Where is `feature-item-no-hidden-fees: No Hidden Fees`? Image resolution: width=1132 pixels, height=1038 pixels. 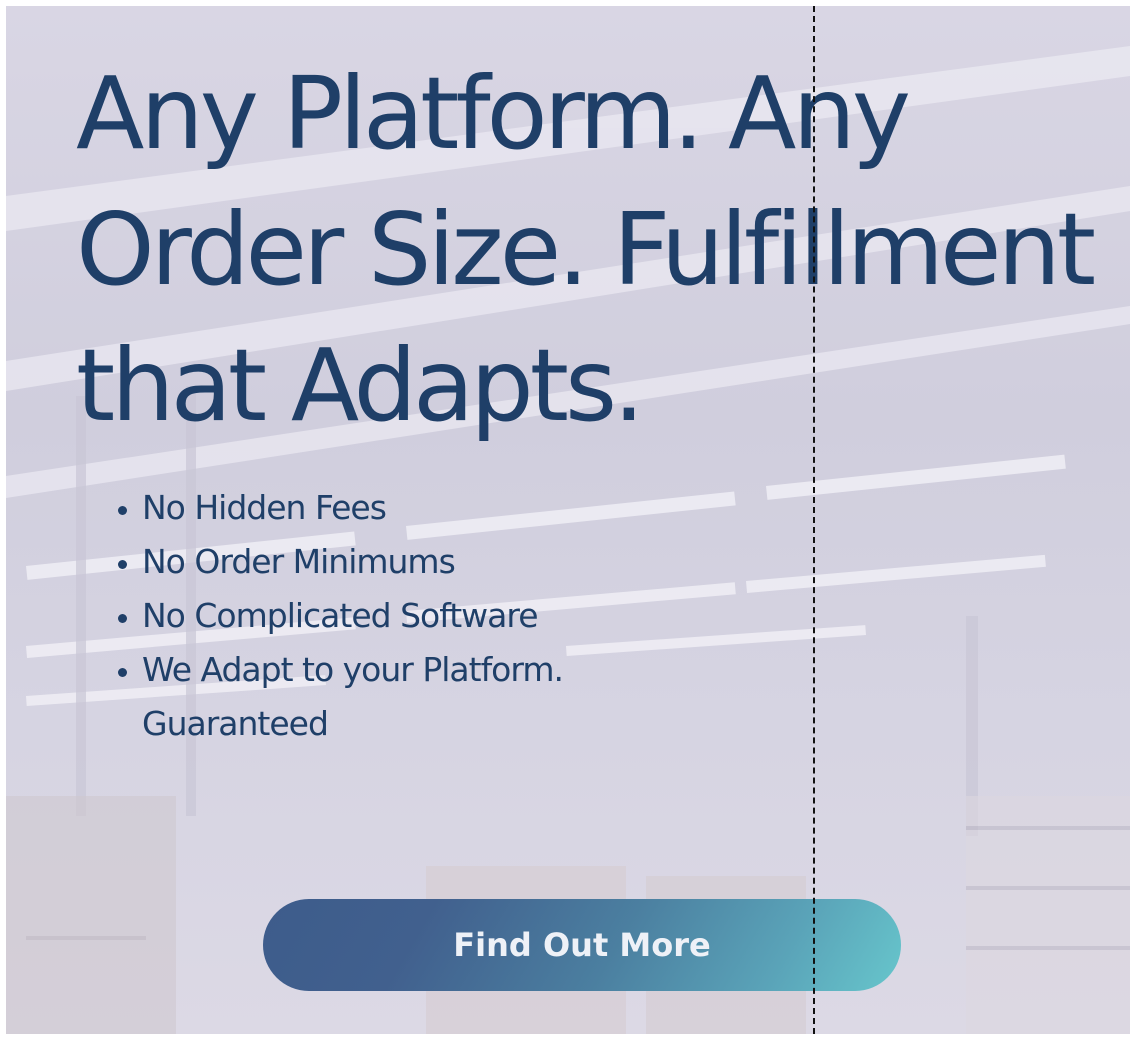 feature-item-no-hidden-fees: No Hidden Fees is located at coordinates (402, 508).